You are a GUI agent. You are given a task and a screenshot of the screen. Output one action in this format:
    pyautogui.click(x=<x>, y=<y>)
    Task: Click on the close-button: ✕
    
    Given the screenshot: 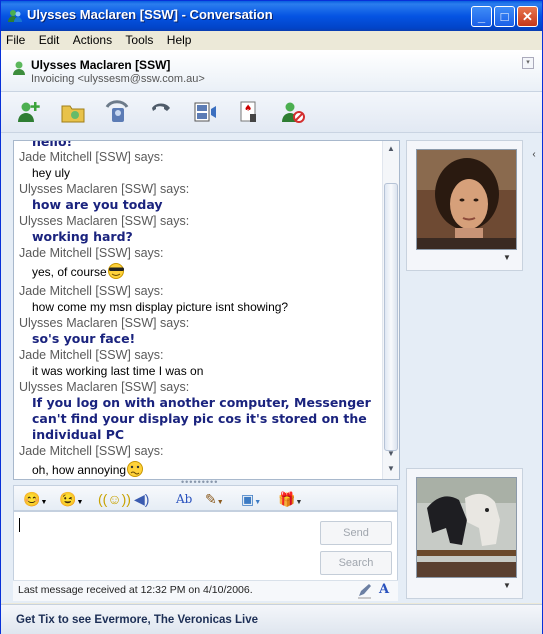 What is the action you would take?
    pyautogui.click(x=527, y=16)
    